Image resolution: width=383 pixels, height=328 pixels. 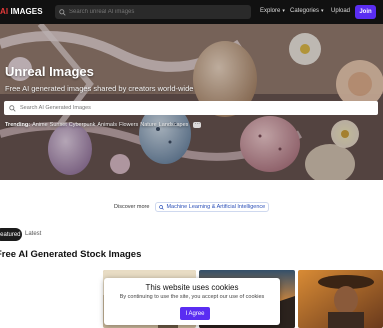 I want to click on nav-explore: Explore ▾, so click(x=272, y=11).